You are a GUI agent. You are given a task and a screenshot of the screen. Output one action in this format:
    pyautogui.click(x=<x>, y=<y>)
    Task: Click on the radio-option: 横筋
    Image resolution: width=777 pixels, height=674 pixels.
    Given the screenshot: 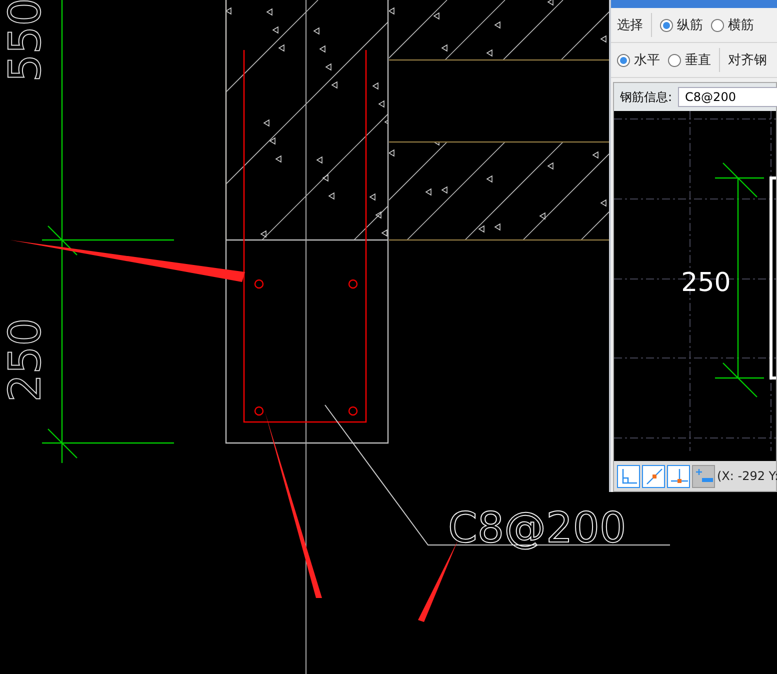 What is the action you would take?
    pyautogui.click(x=732, y=25)
    